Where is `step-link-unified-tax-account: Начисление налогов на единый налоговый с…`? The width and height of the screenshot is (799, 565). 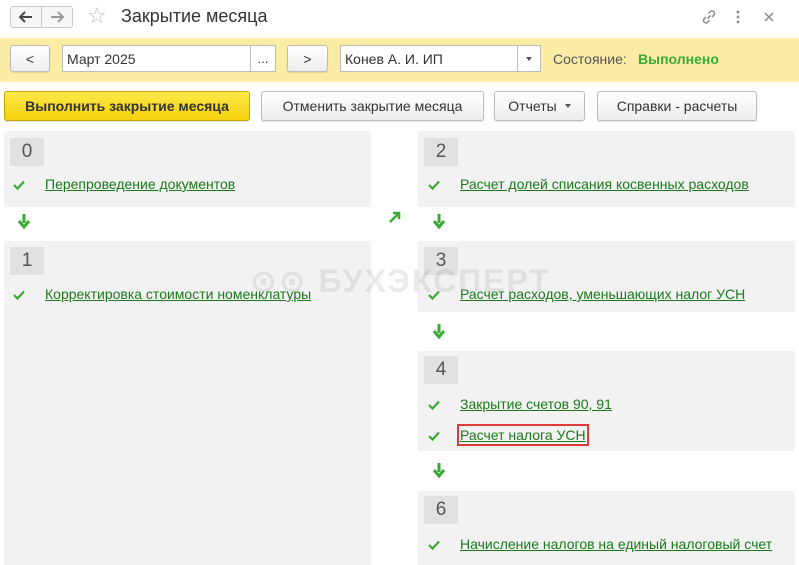 step-link-unified-tax-account: Начисление налогов на единый налоговый с… is located at coordinates (616, 544).